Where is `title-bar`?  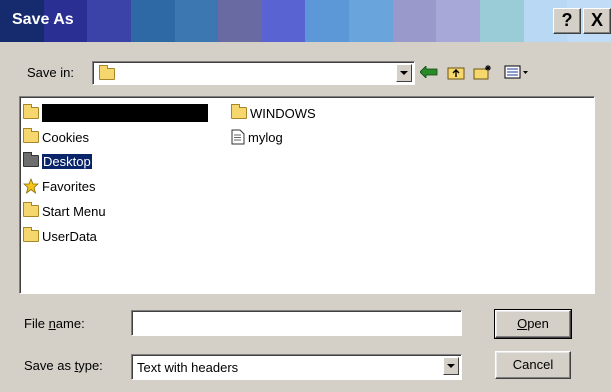
title-bar is located at coordinates (305, 21).